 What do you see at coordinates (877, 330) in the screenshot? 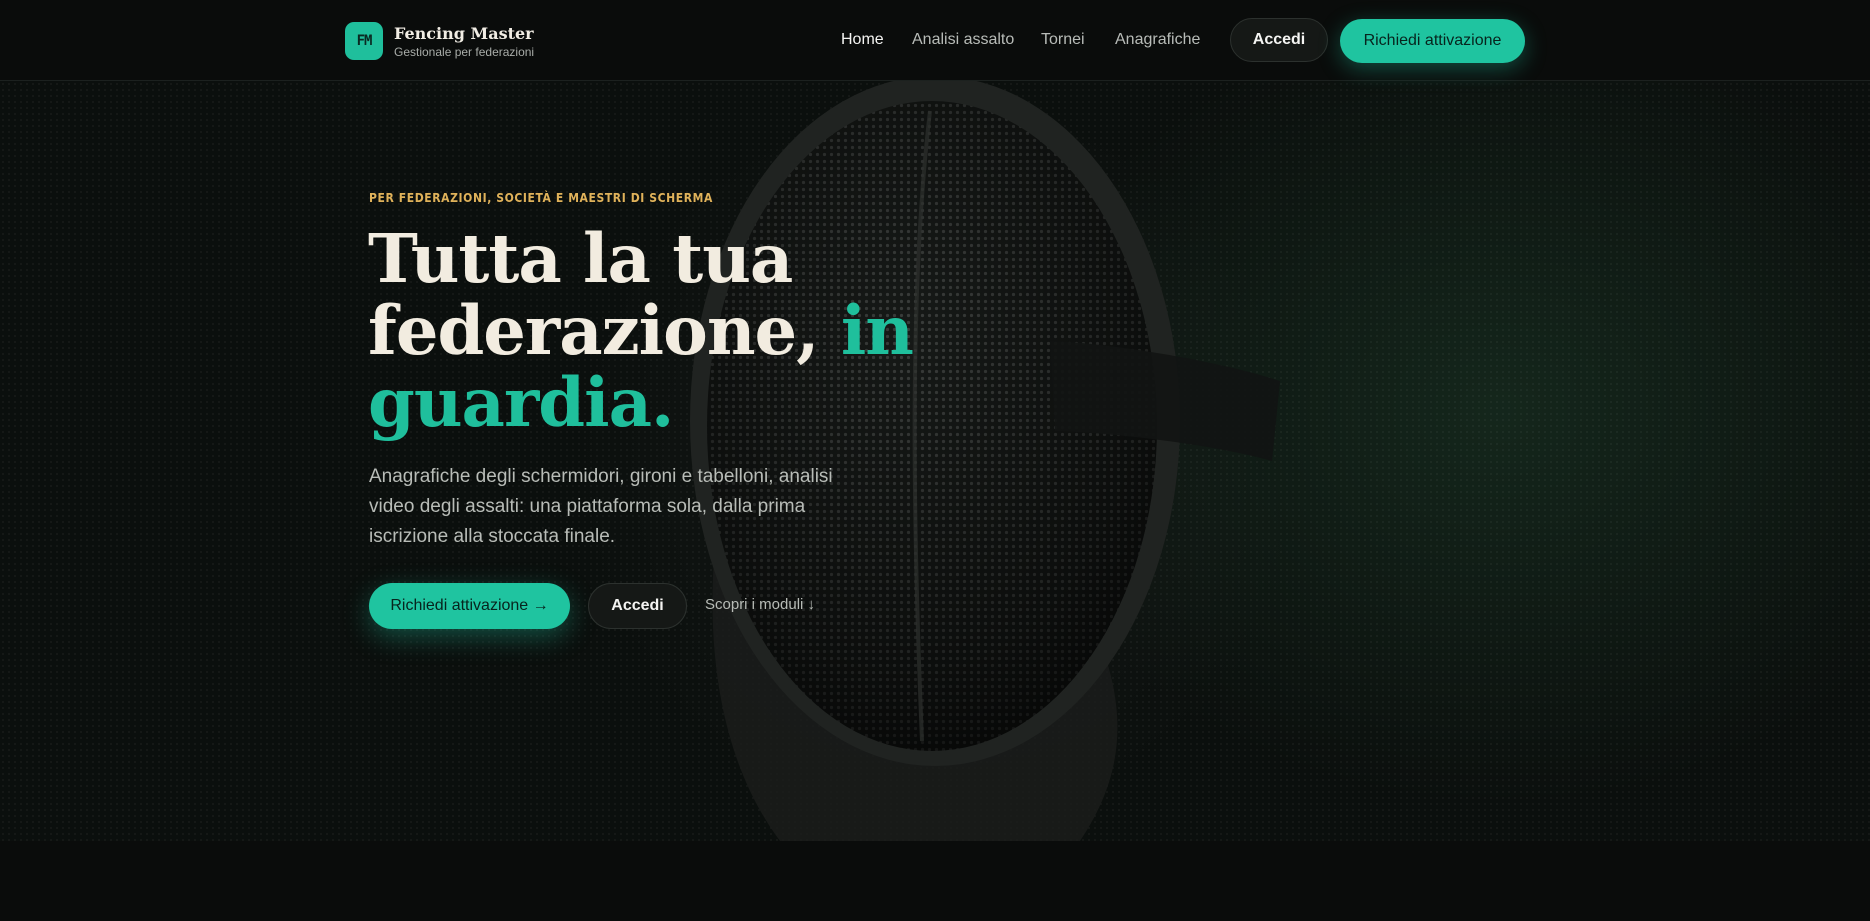
I see `hero-title-accent-1: in` at bounding box center [877, 330].